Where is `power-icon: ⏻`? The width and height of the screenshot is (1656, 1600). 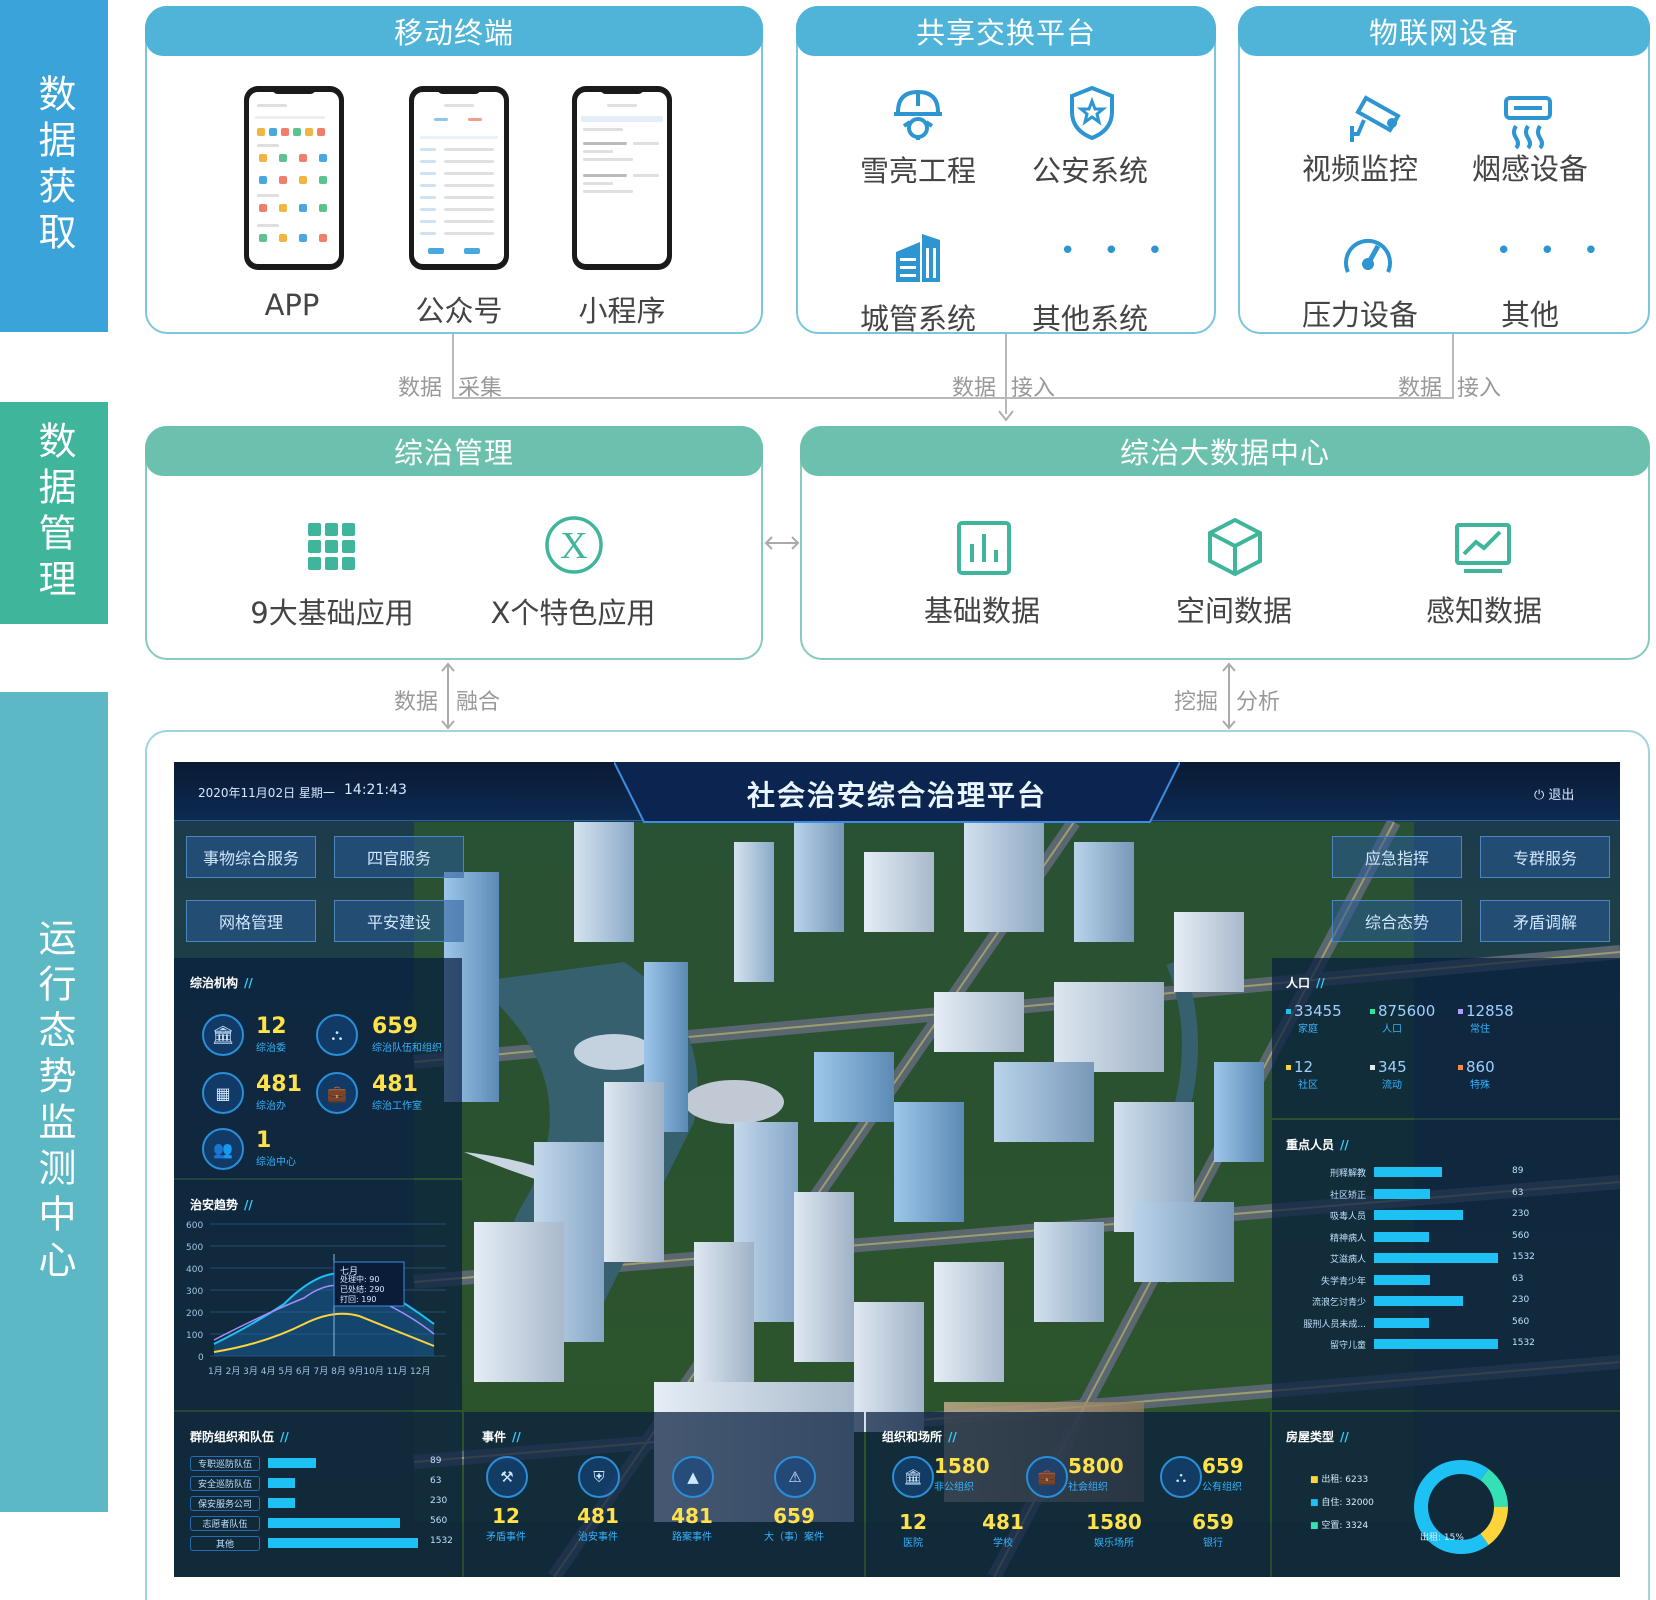
power-icon: ⏻ is located at coordinates (1541, 795).